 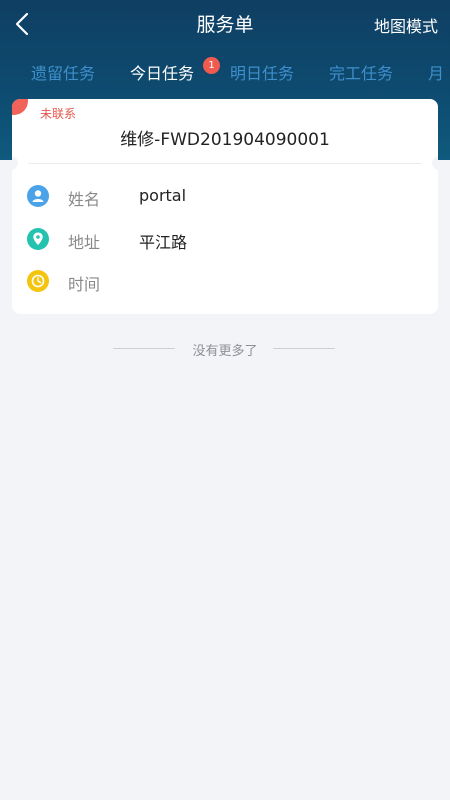 What do you see at coordinates (162, 72) in the screenshot?
I see `tab-today: 今日任务` at bounding box center [162, 72].